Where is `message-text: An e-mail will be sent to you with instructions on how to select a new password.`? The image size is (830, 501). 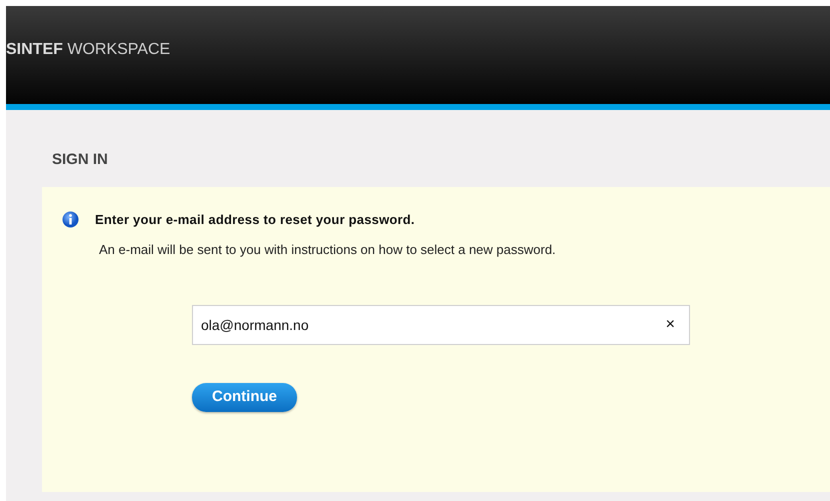 message-text: An e-mail will be sent to you with instructions on how to select a new password. is located at coordinates (328, 249).